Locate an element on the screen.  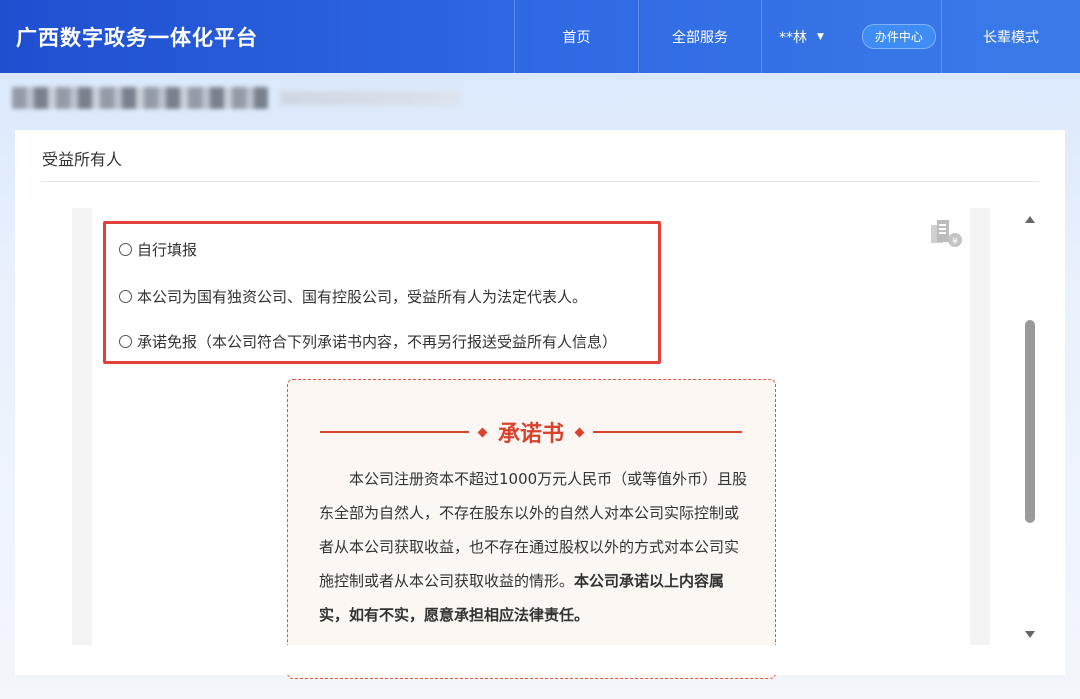
option-label: 承诺免报（本公司符合下列承诺书内容，不再另行报送受益所有人信息） is located at coordinates (377, 342).